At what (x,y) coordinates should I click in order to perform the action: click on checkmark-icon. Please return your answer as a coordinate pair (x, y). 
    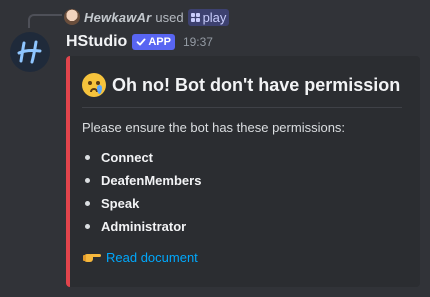
    Looking at the image, I should click on (141, 42).